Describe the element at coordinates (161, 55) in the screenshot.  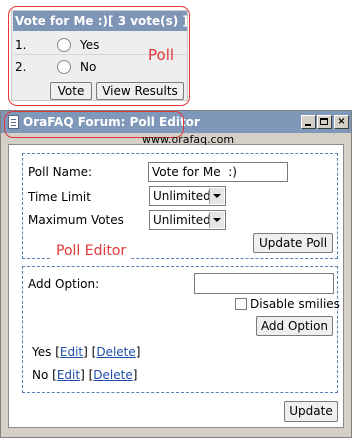
I see `poll-callout-label: Poll` at that location.